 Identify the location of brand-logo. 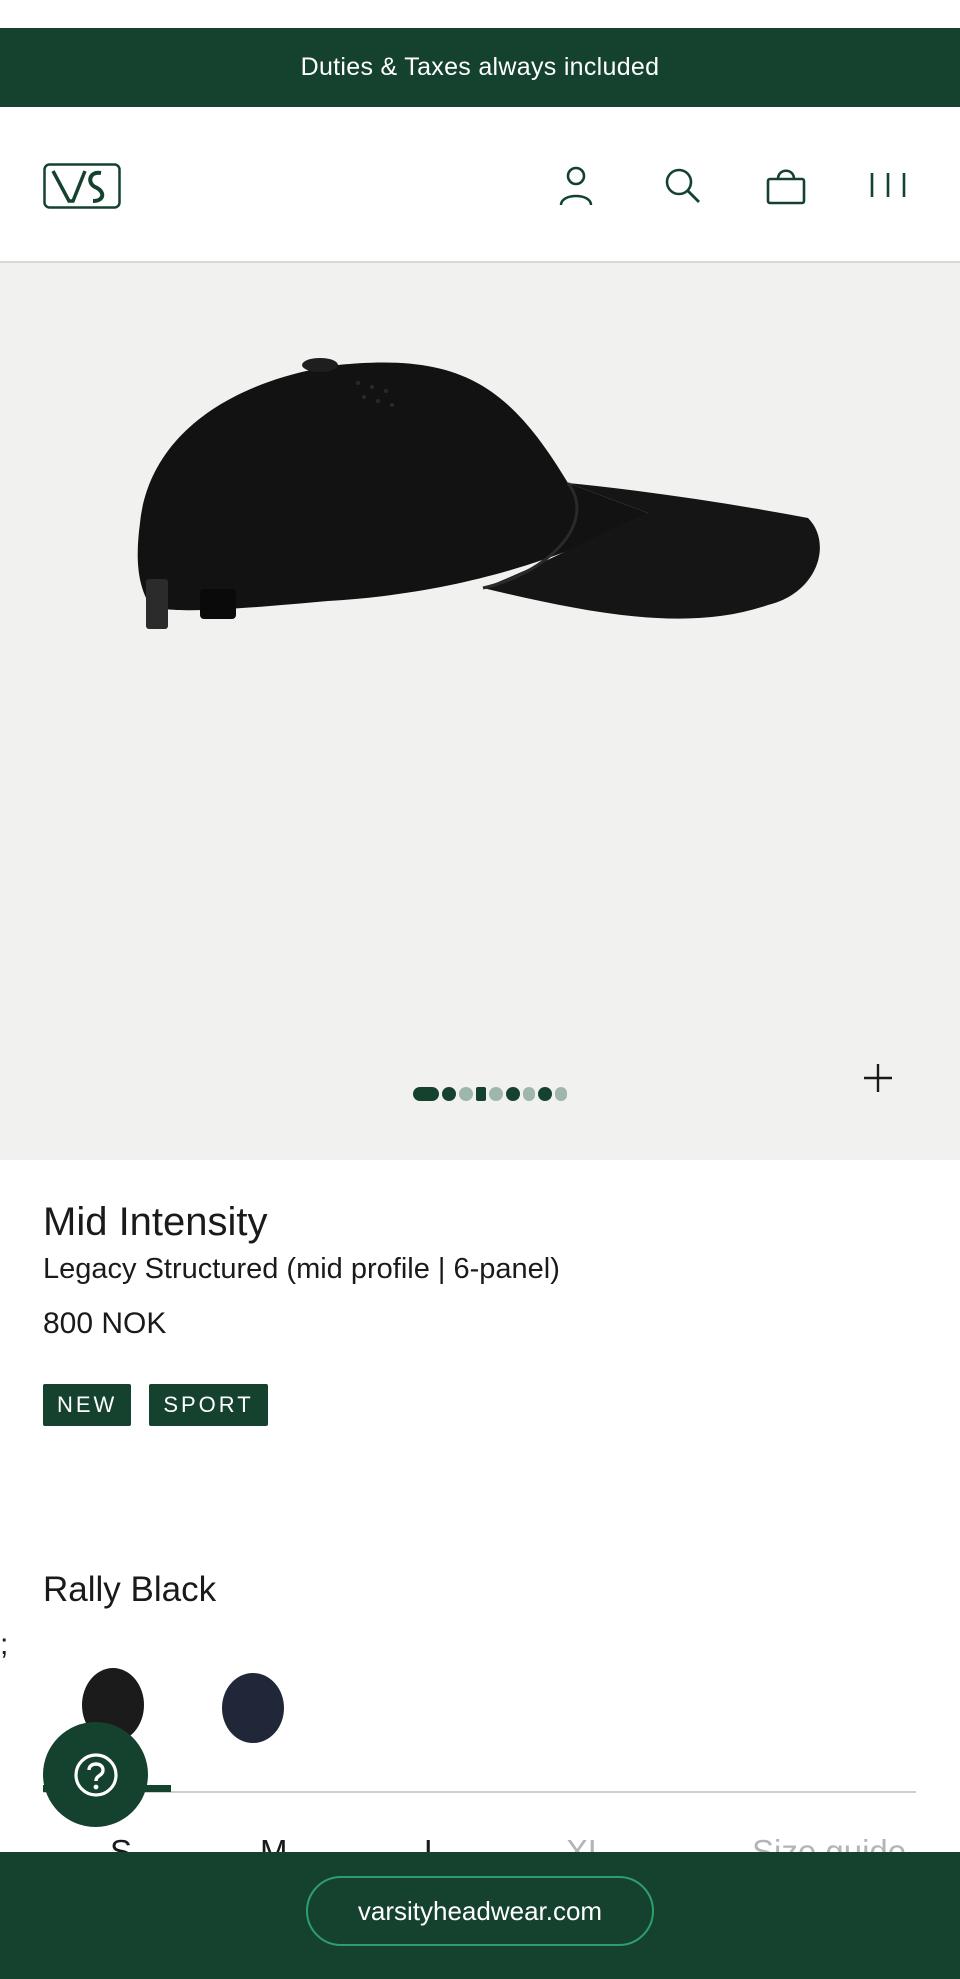
(82, 186).